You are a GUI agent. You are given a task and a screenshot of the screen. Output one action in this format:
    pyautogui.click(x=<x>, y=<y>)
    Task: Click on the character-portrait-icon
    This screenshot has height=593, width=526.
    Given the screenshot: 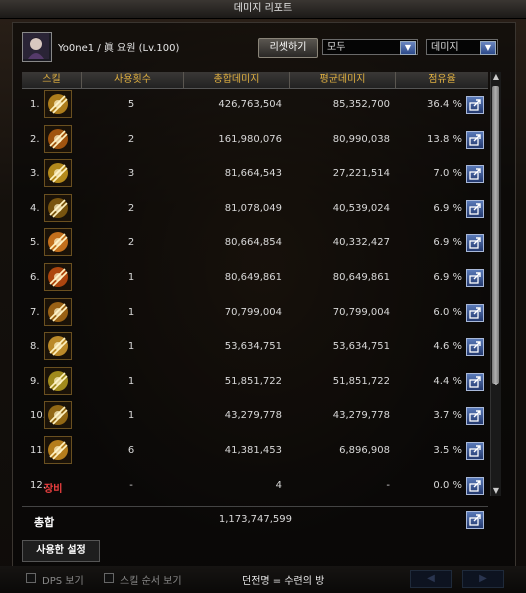 What is the action you would take?
    pyautogui.click(x=36, y=46)
    